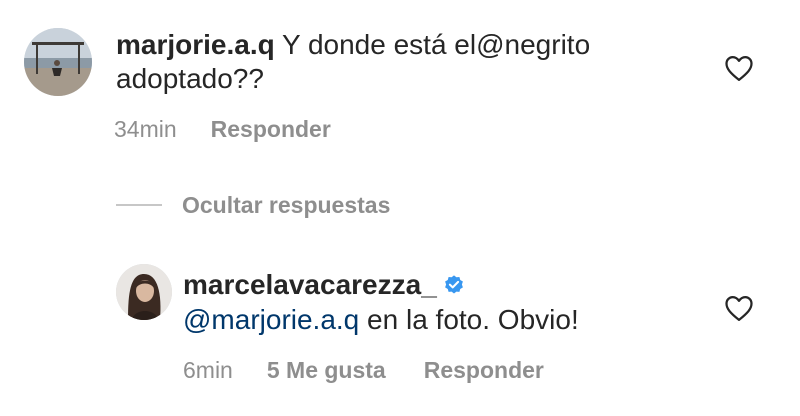  I want to click on comment-meta: 34min Responder, so click(222, 129).